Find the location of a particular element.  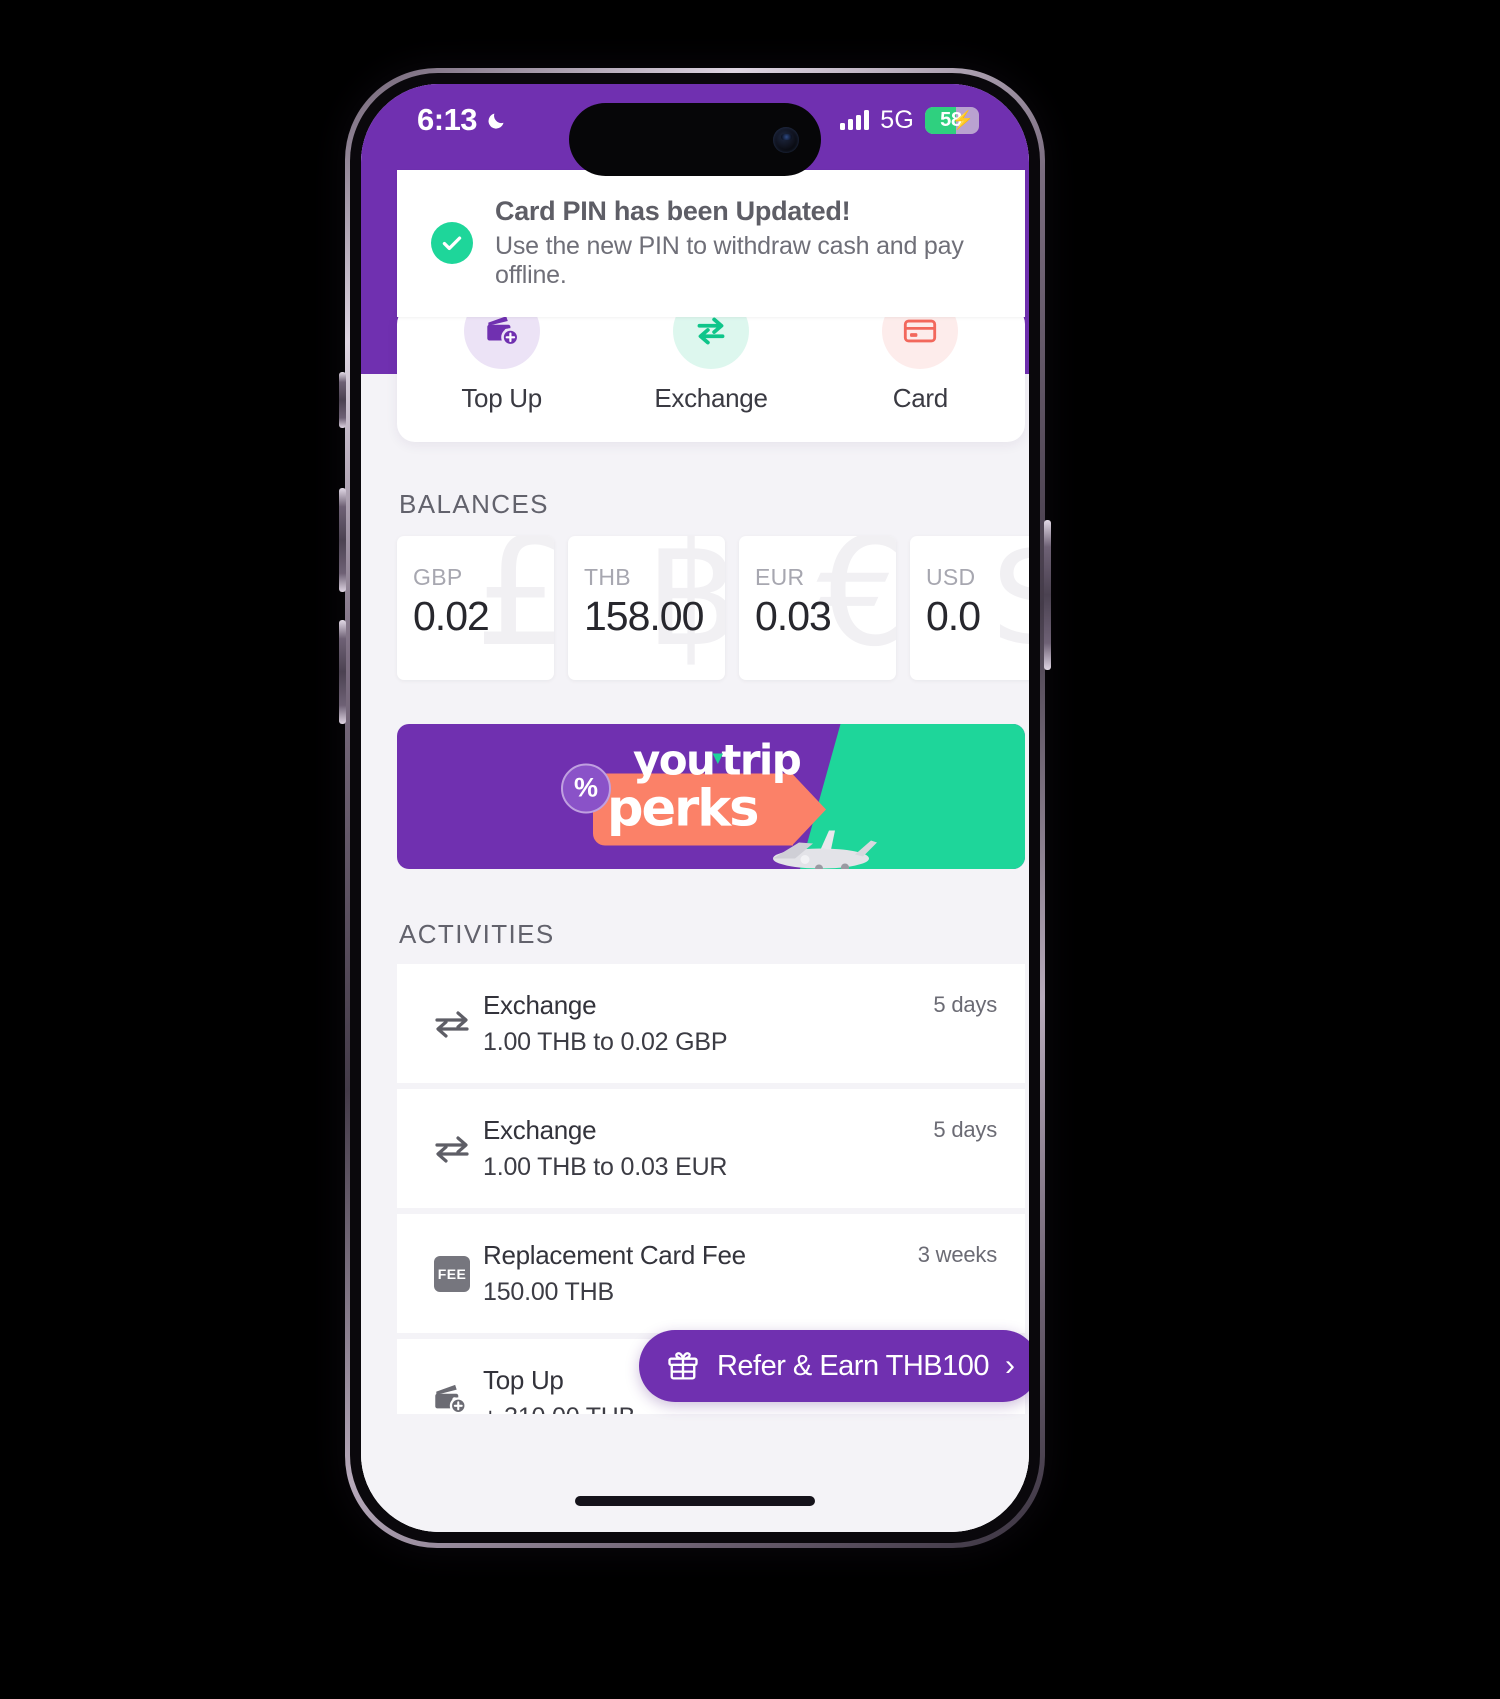

home-indicator is located at coordinates (695, 1501).